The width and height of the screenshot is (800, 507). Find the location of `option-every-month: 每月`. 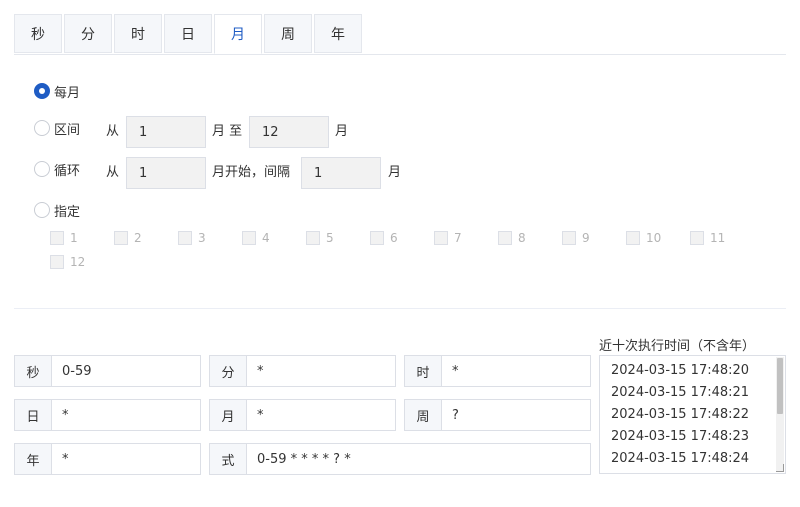

option-every-month: 每月 is located at coordinates (57, 91).